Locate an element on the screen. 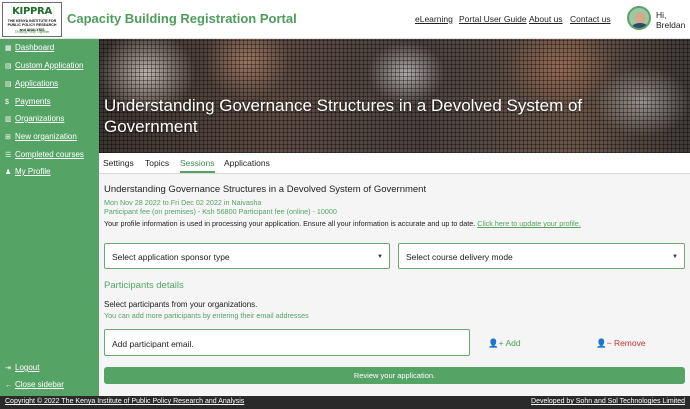 This screenshot has height=409, width=690. course-tabs: Settings Topics Sessions Applications is located at coordinates (394, 163).